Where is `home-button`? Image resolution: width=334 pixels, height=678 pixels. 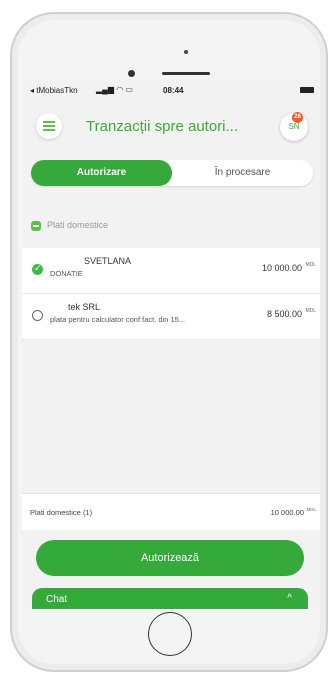 home-button is located at coordinates (170, 634).